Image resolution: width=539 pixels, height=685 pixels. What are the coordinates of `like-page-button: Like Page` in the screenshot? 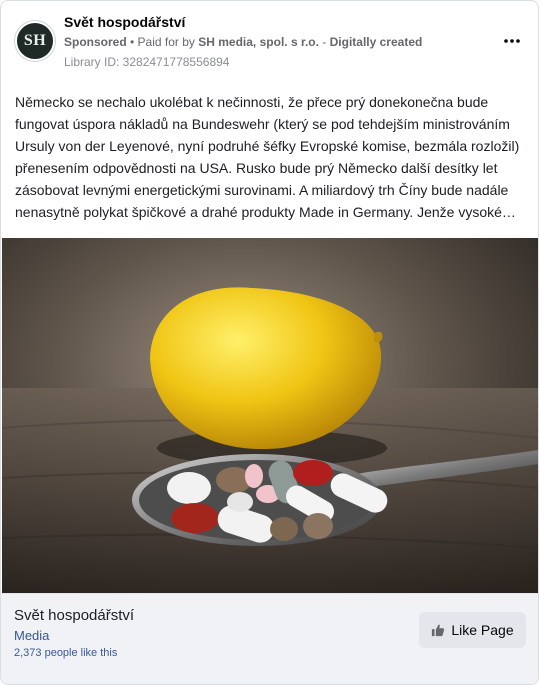 It's located at (472, 630).